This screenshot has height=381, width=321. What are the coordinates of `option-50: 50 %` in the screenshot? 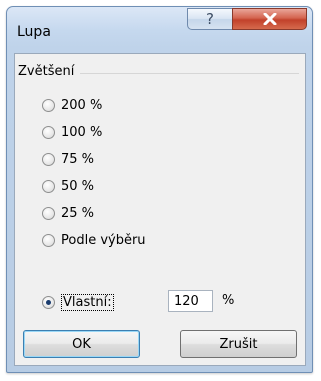 It's located at (68, 186).